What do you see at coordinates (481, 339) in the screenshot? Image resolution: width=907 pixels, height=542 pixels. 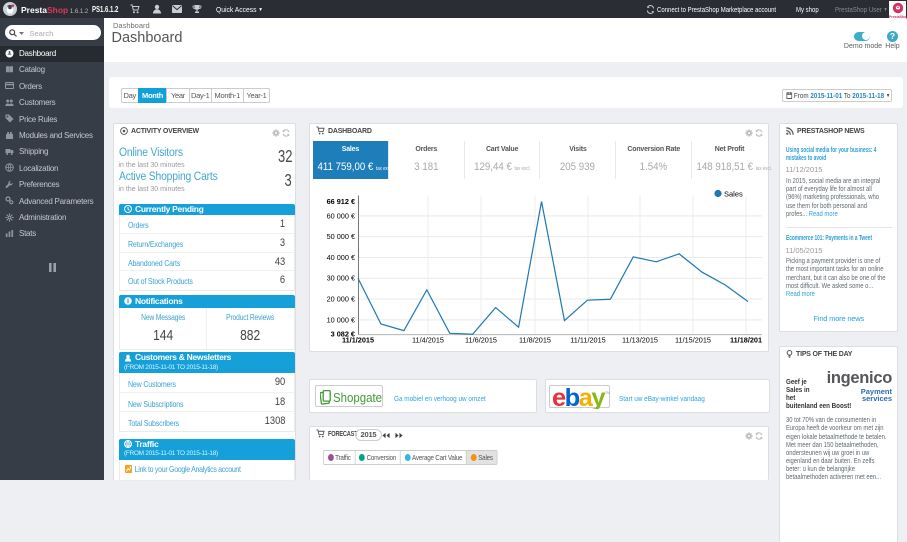 I see `svg-text: 11/6/2015` at bounding box center [481, 339].